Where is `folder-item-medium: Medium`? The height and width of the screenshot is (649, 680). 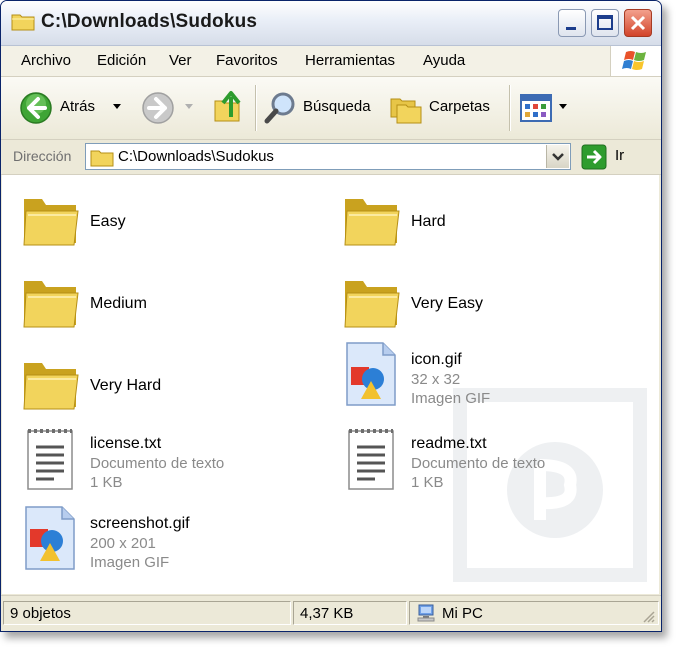 folder-item-medium: Medium is located at coordinates (170, 302).